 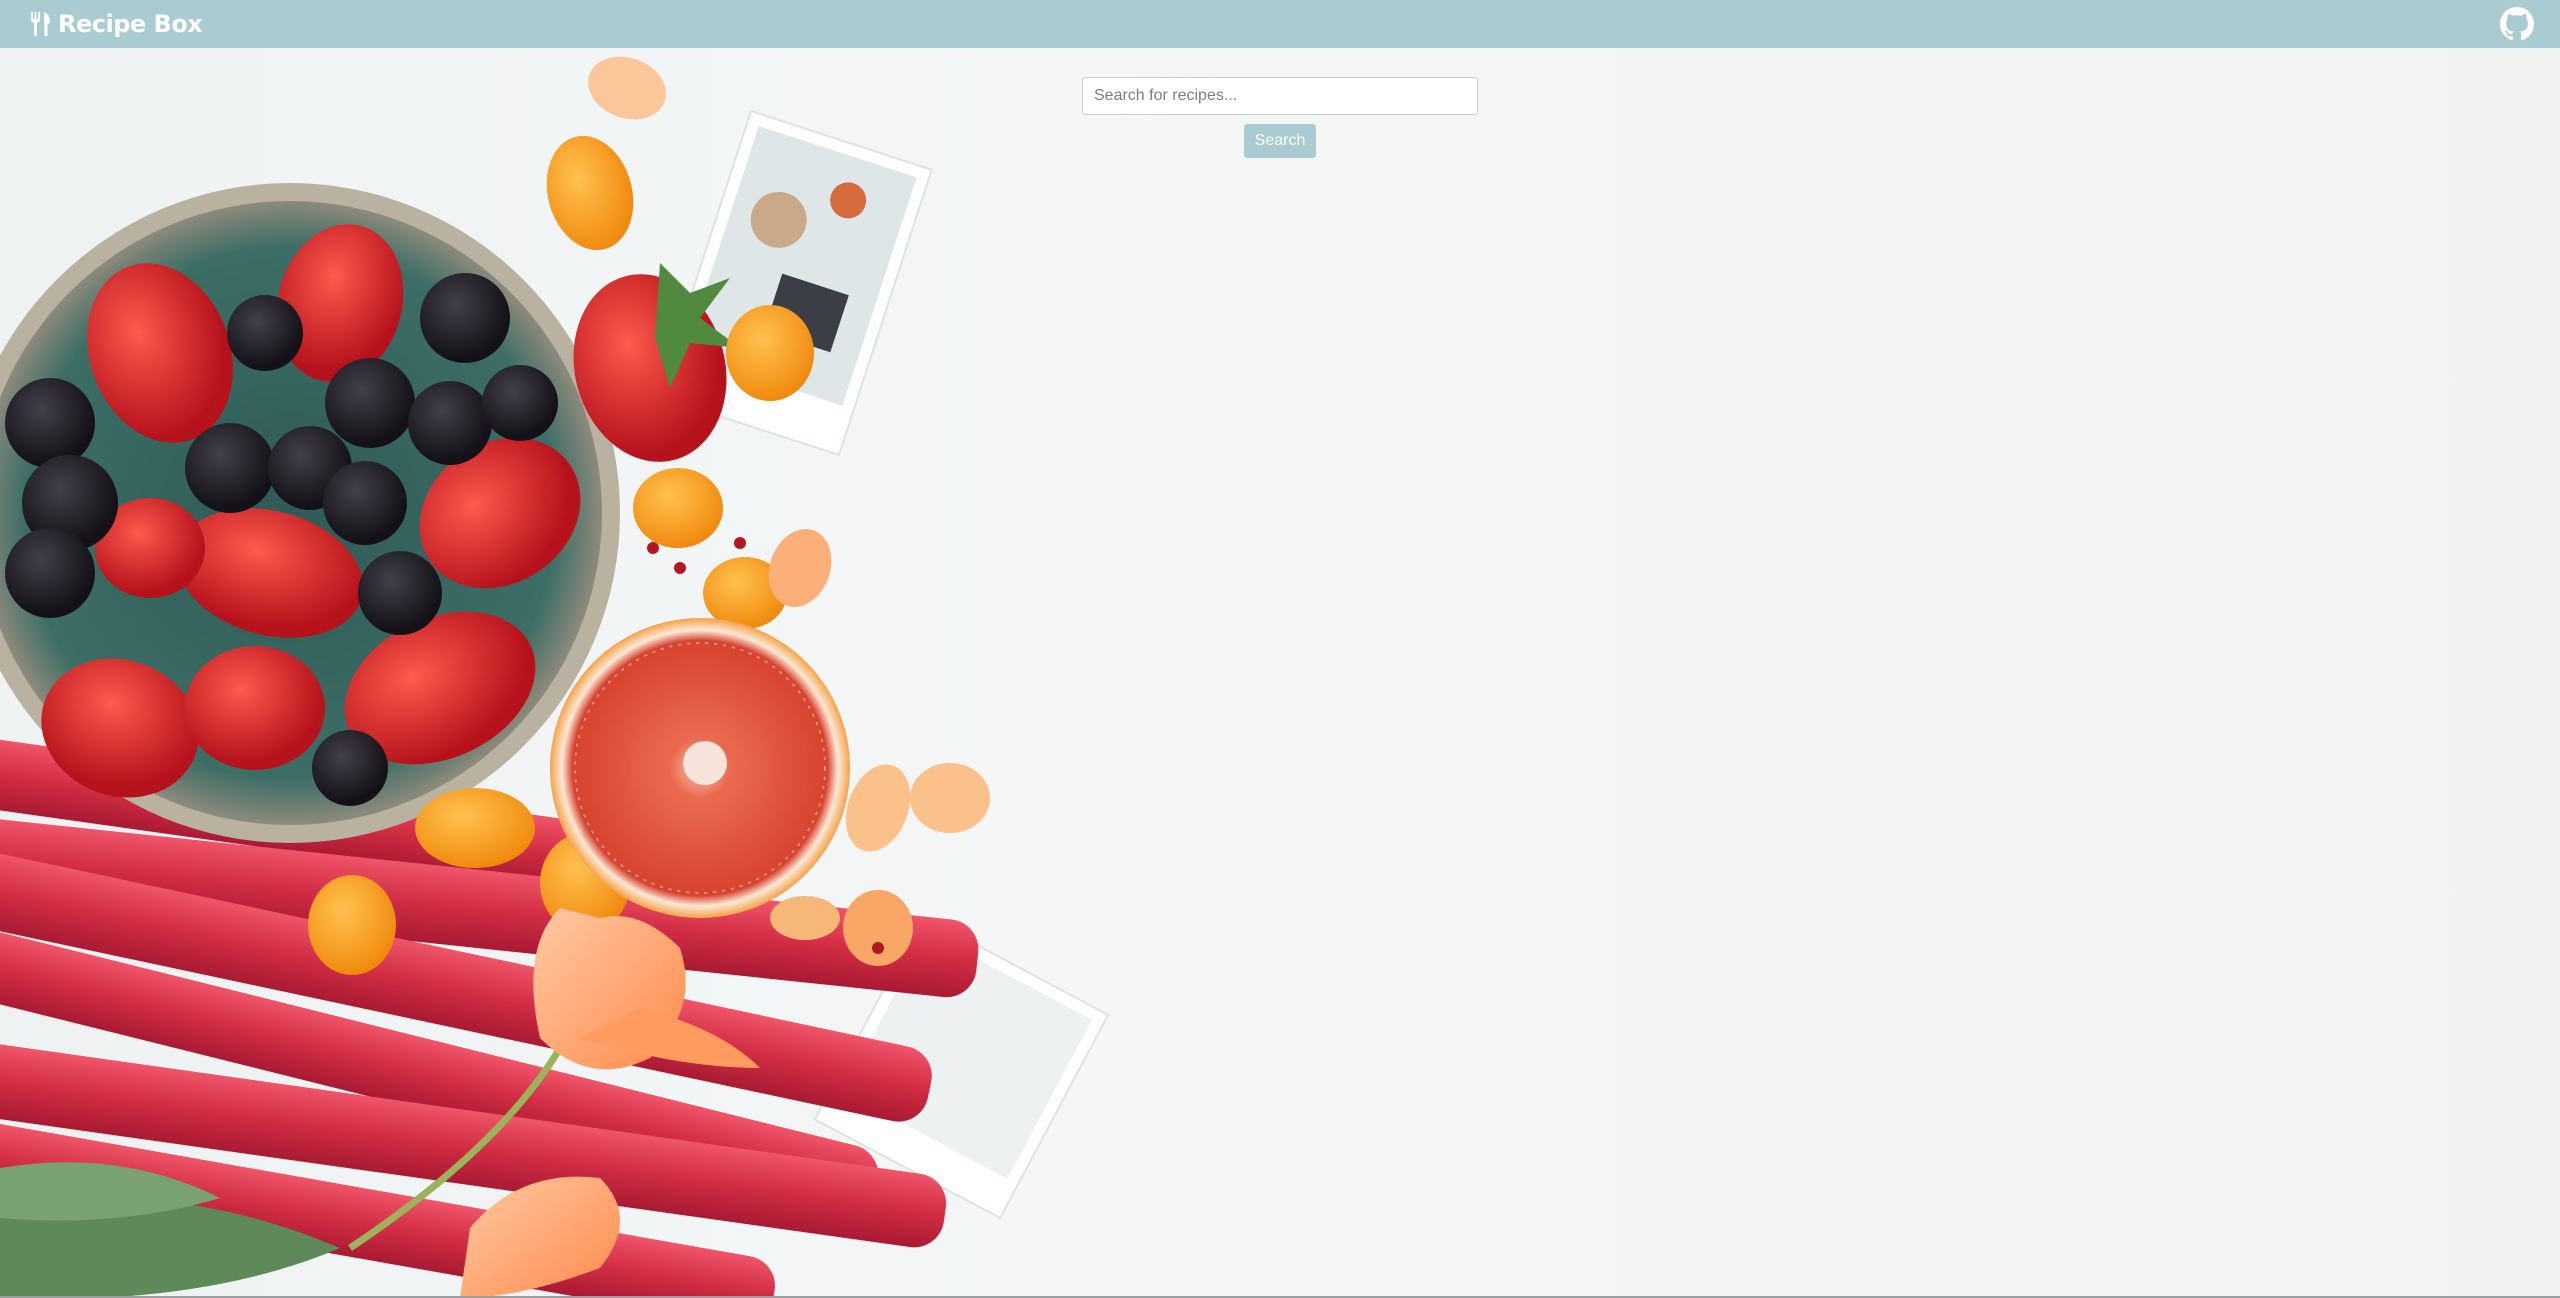 I want to click on github-icon, so click(x=2517, y=24).